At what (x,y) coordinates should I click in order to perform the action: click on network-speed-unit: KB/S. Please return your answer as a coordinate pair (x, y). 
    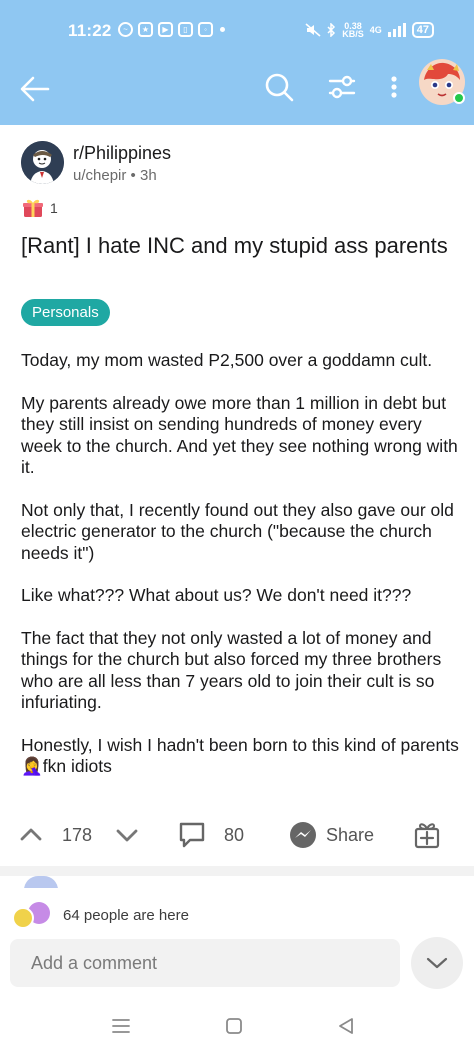
    Looking at the image, I should click on (353, 34).